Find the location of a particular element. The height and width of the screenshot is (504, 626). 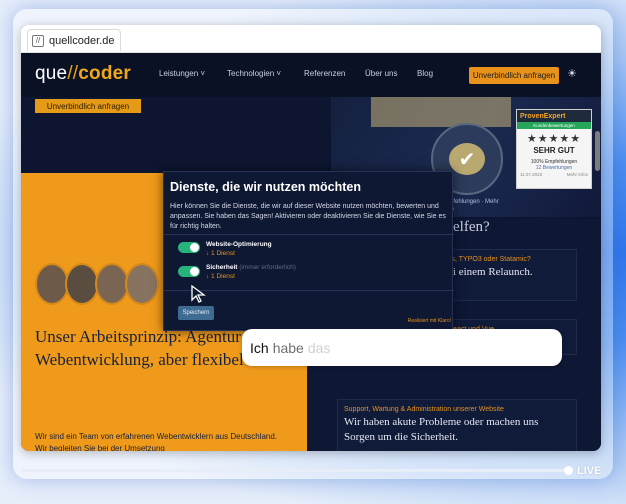

browser-tab-bar: // quellcoder.de is located at coordinates (311, 39).